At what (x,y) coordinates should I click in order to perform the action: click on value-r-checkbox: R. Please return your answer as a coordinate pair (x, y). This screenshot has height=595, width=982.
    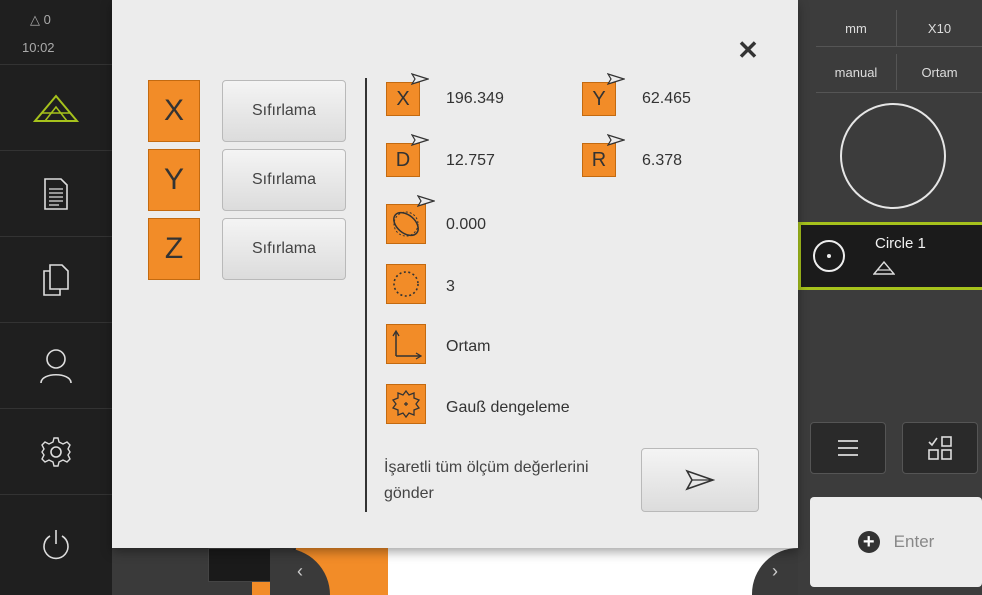
    Looking at the image, I should click on (603, 155).